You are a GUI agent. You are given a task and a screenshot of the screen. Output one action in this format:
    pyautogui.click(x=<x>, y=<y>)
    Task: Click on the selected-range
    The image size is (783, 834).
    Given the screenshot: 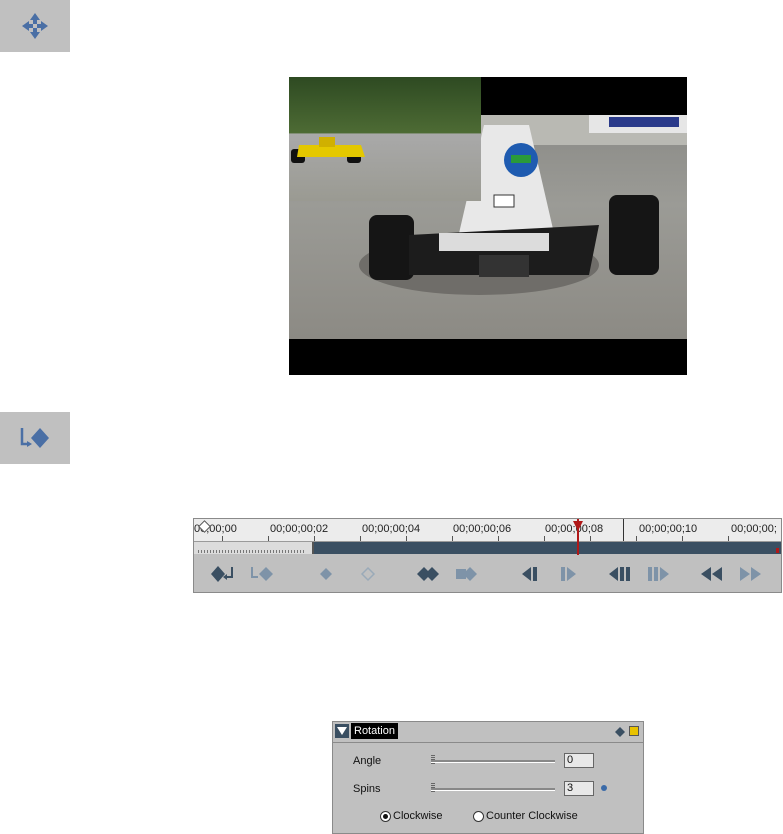 What is the action you would take?
    pyautogui.click(x=254, y=548)
    